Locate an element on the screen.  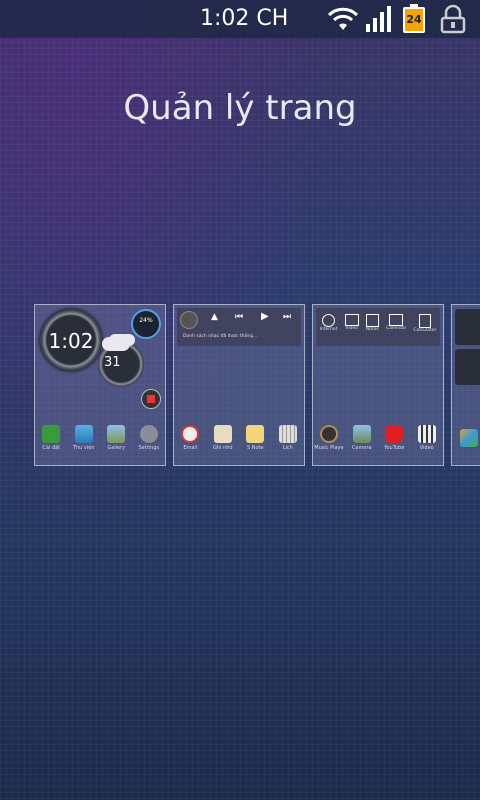
clock-time: 1:02 is located at coordinates (71, 341).